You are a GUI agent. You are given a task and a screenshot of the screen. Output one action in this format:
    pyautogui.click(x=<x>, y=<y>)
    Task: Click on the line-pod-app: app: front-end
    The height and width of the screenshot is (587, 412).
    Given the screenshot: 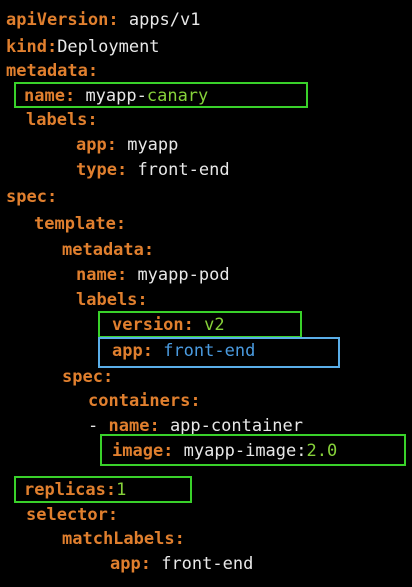 What is the action you would take?
    pyautogui.click(x=183, y=351)
    